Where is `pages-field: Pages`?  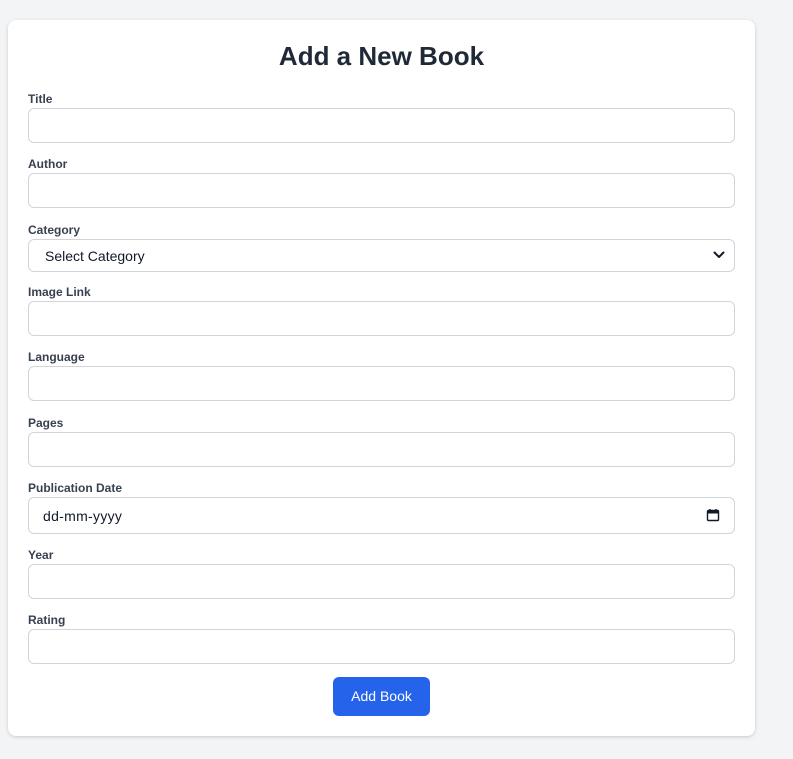
pages-field: Pages is located at coordinates (381, 441).